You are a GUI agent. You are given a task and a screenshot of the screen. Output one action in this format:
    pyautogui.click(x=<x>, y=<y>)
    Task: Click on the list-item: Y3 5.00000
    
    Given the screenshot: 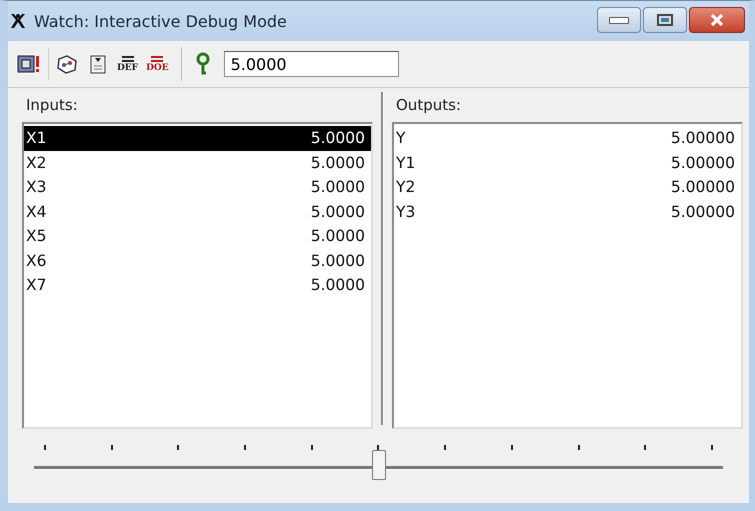 What is the action you would take?
    pyautogui.click(x=567, y=212)
    